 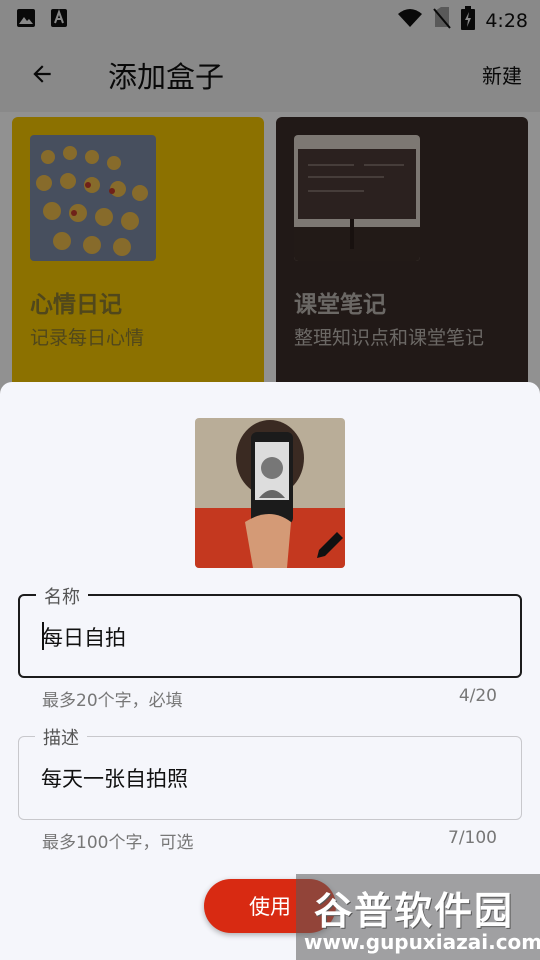 I want to click on description-field: 描述 每天一张自拍照, so click(x=270, y=772).